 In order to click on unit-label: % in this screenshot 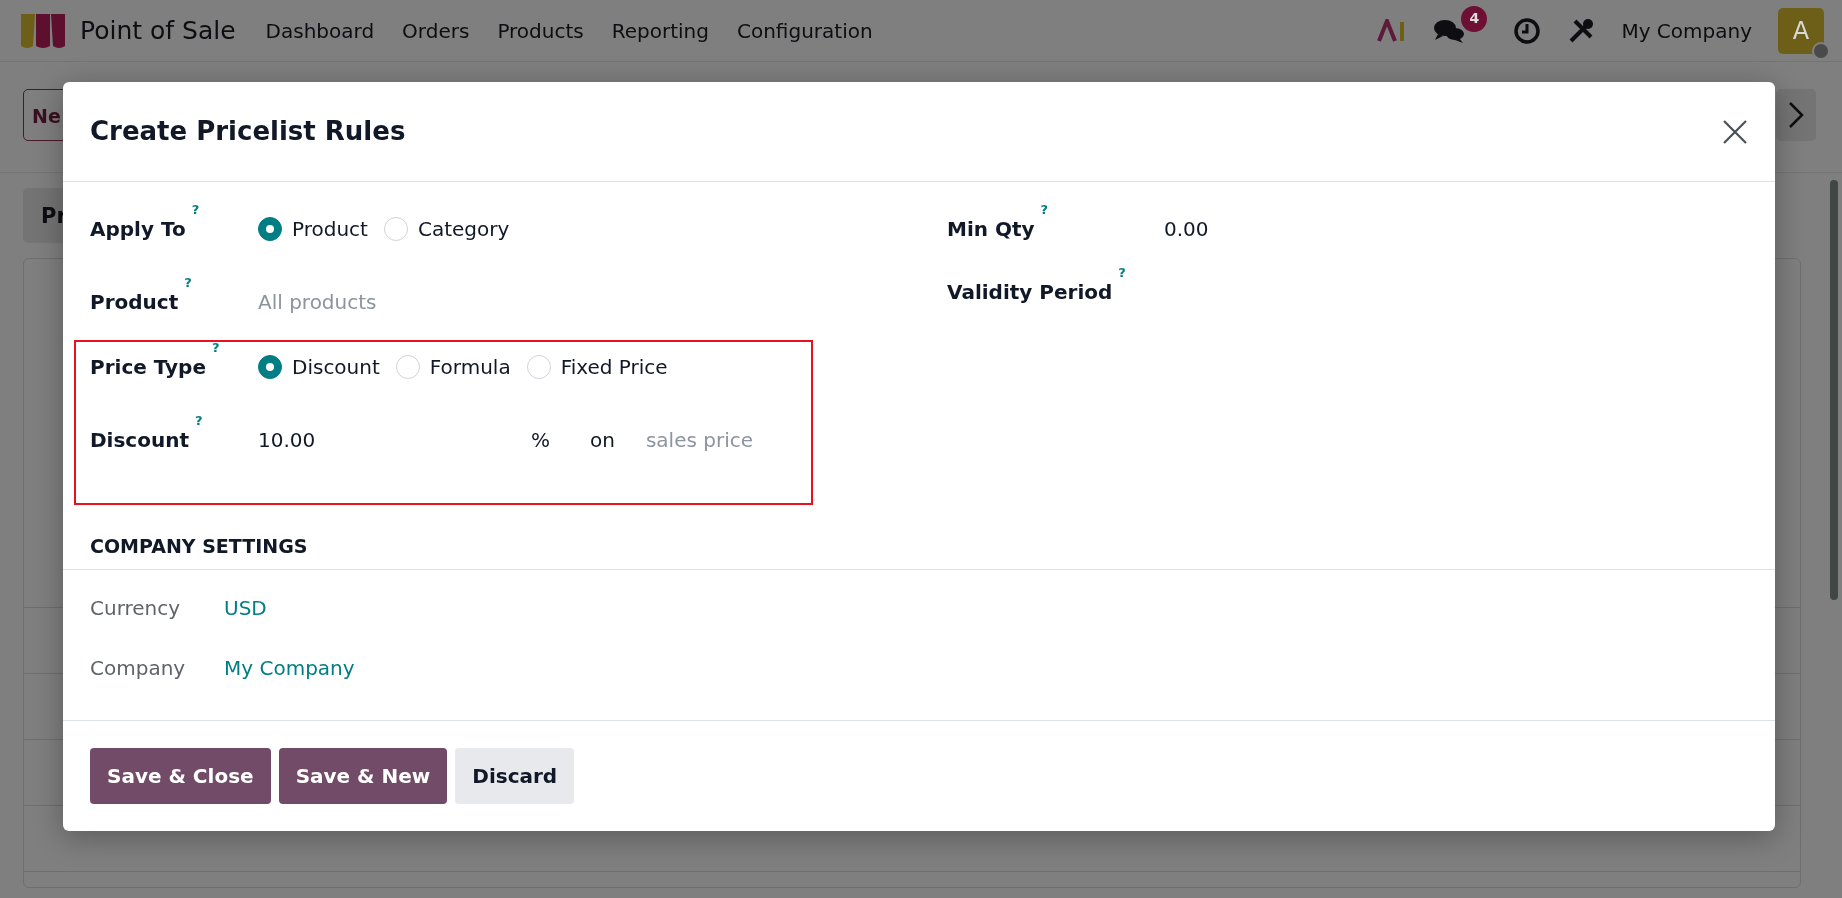, I will do `click(540, 440)`.